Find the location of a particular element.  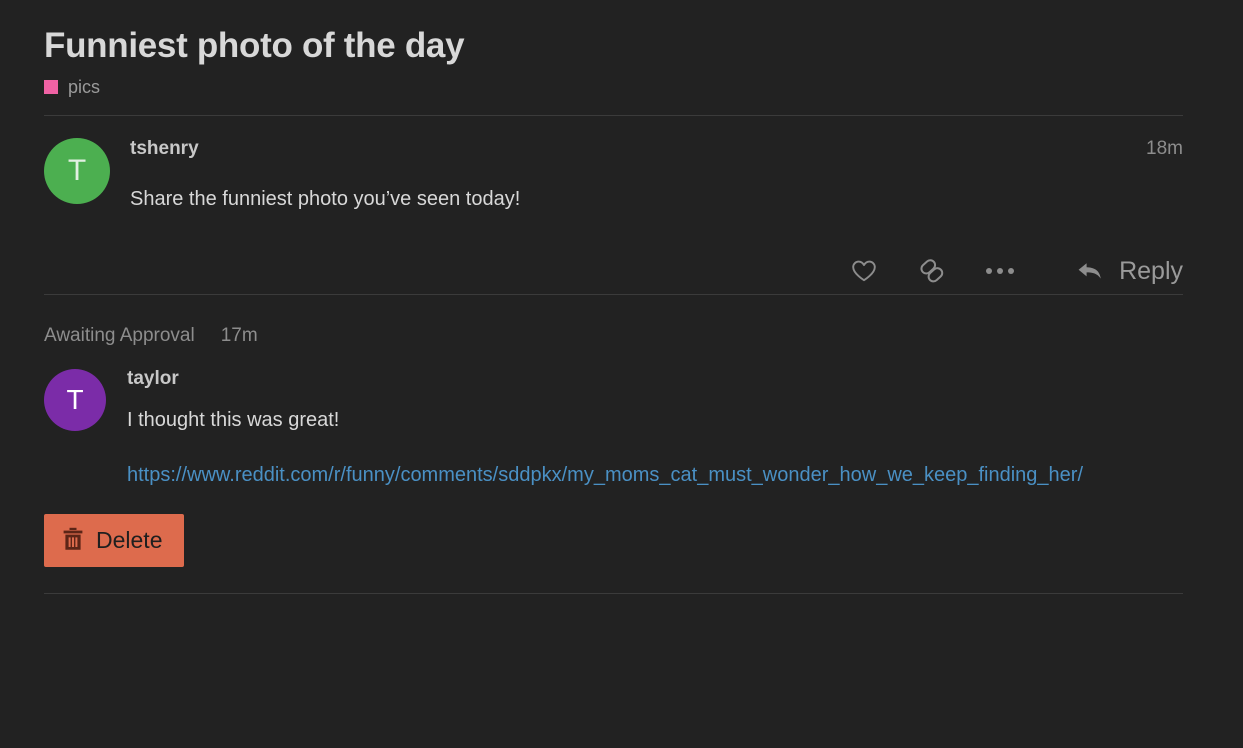

reply-button: Reply is located at coordinates (1128, 271).